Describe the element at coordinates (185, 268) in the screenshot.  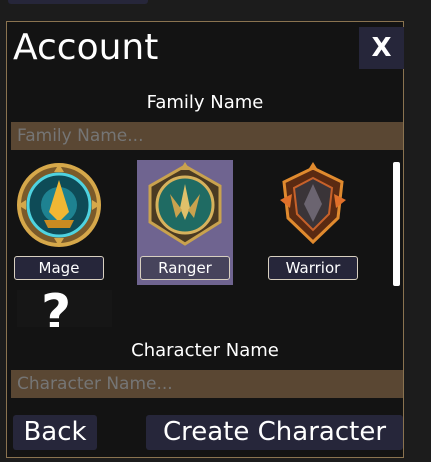
I see `class-button-ranger: Ranger` at that location.